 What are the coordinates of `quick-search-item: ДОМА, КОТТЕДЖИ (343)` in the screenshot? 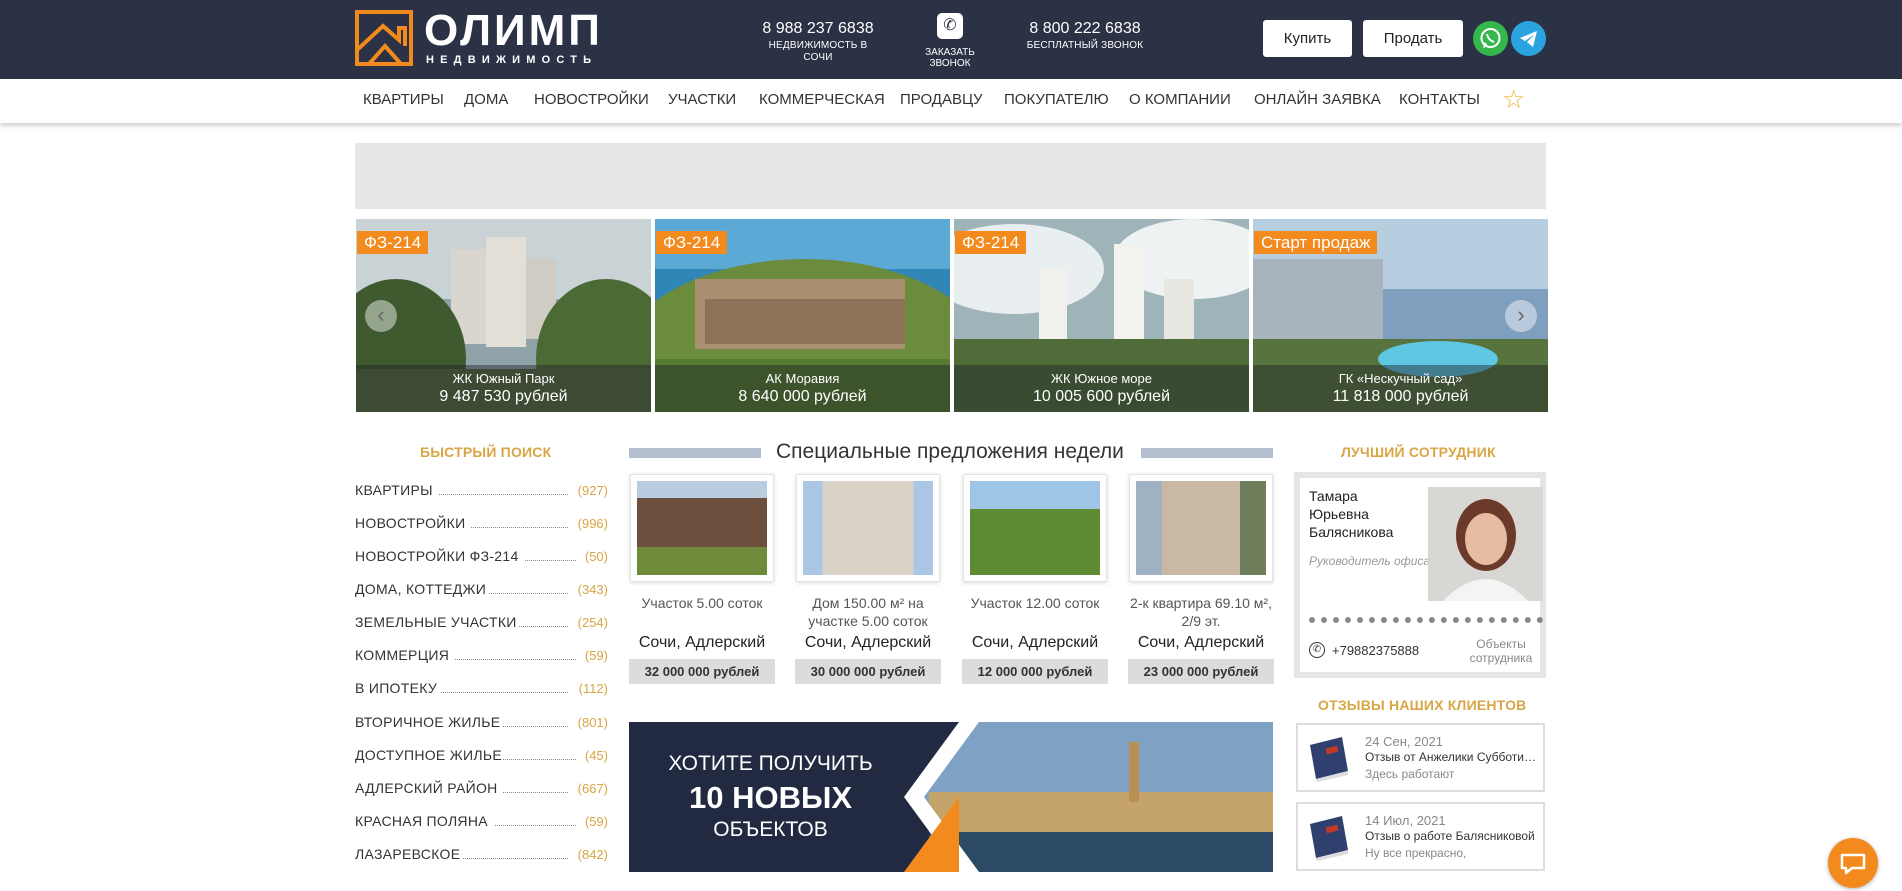 It's located at (481, 591).